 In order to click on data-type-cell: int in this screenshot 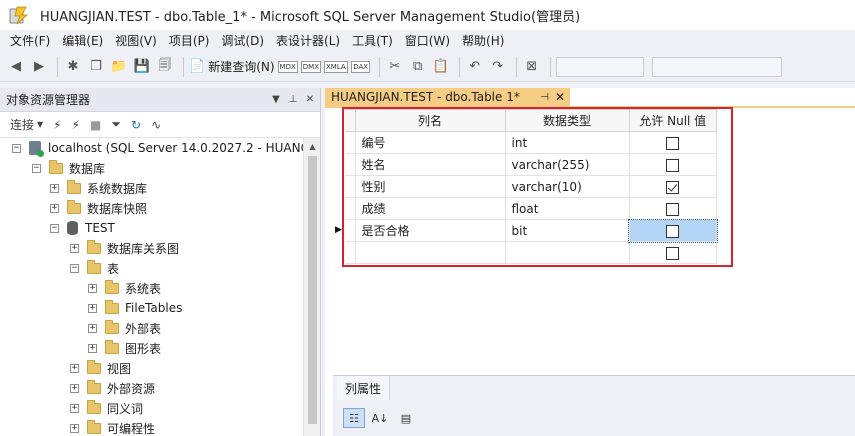, I will do `click(567, 142)`.